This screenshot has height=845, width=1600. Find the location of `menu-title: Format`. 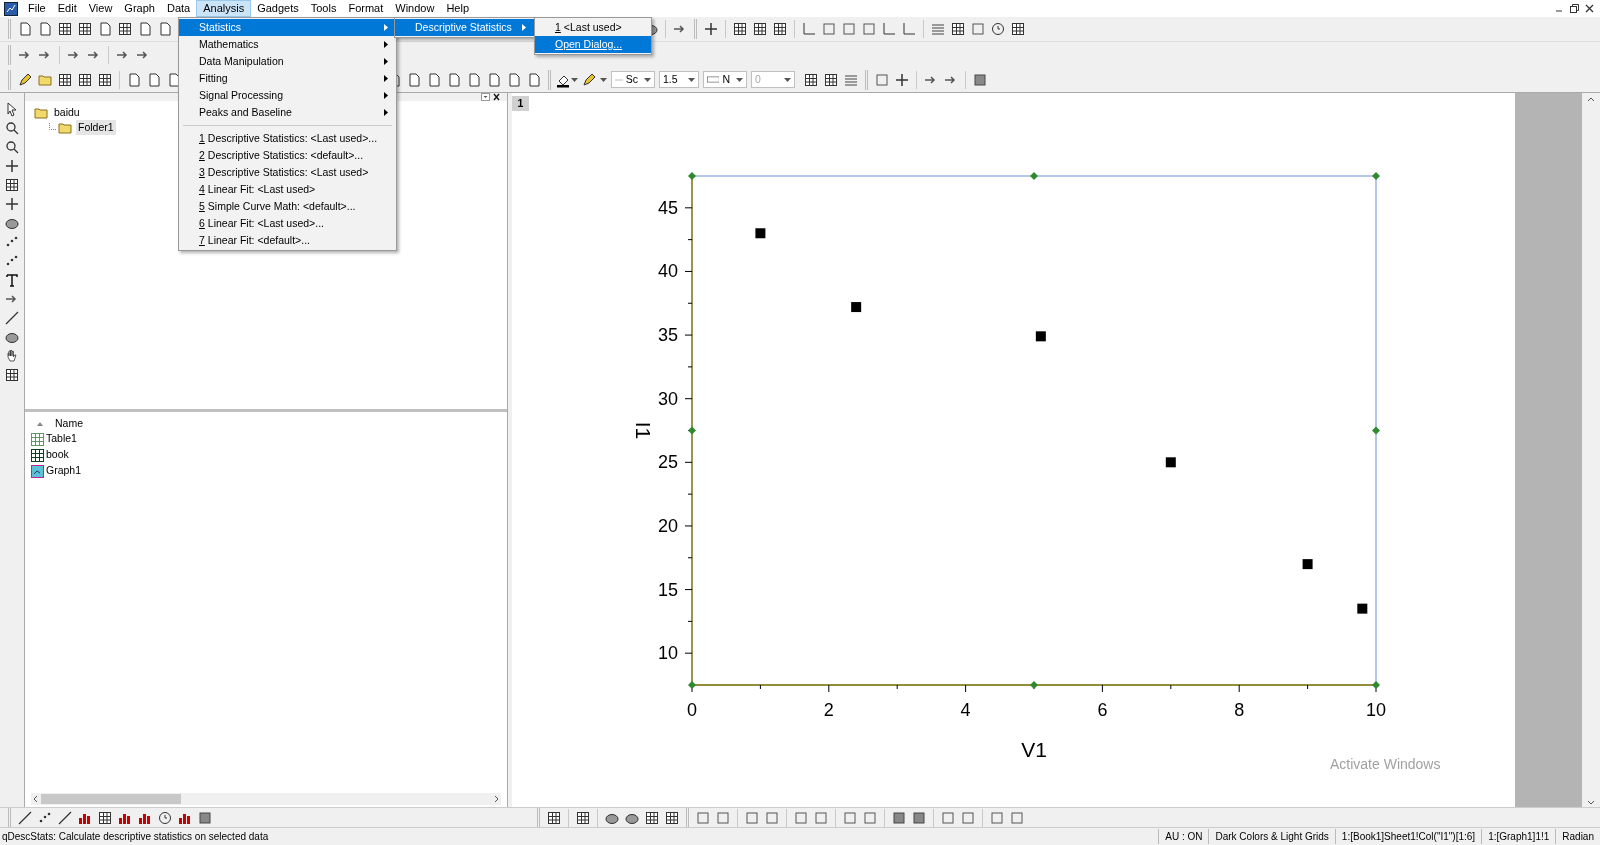

menu-title: Format is located at coordinates (366, 8).